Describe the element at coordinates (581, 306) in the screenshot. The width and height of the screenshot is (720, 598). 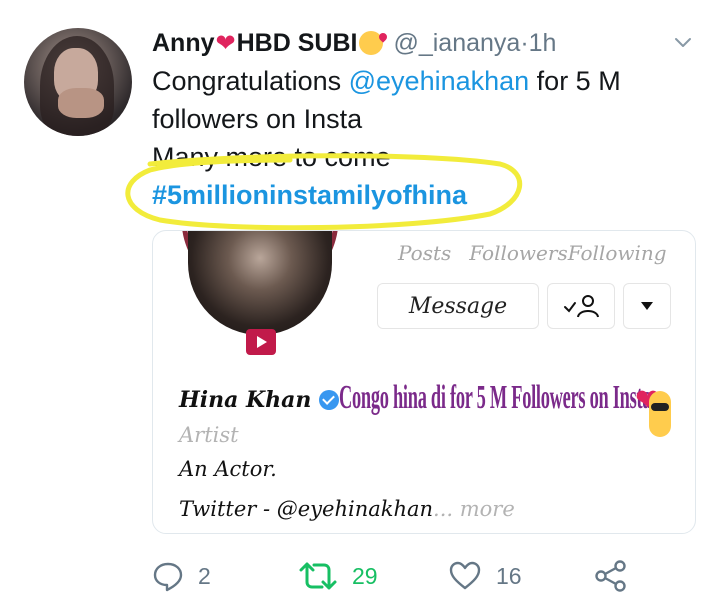
I see `add-friend-icon` at that location.